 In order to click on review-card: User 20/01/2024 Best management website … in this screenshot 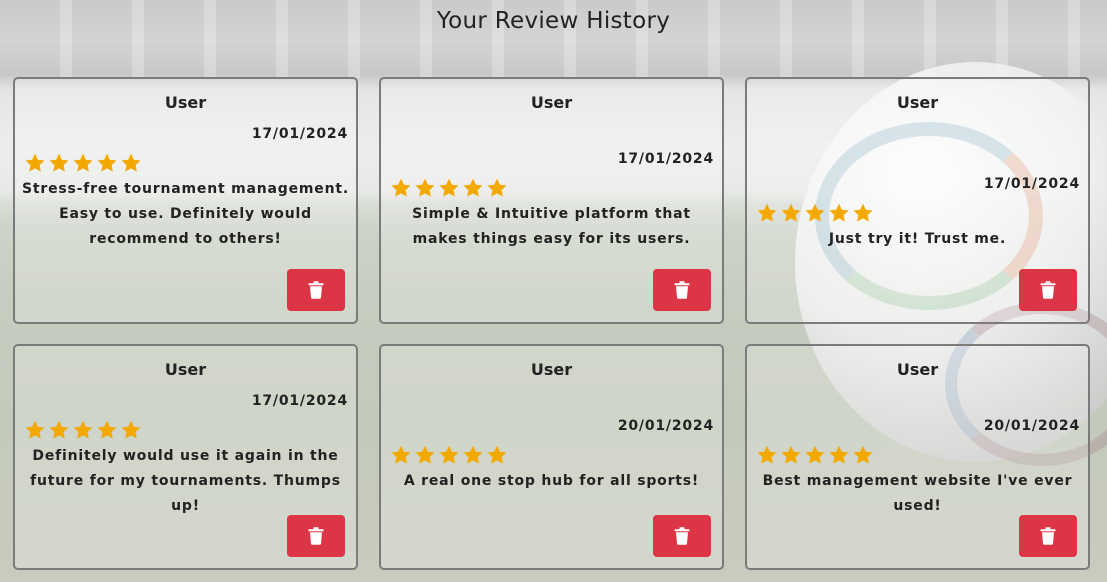, I will do `click(917, 457)`.